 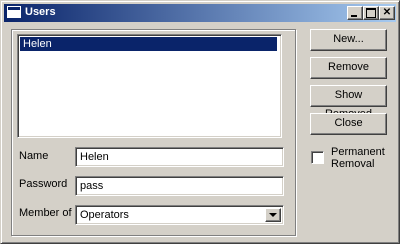 I want to click on name-input, so click(x=179, y=157).